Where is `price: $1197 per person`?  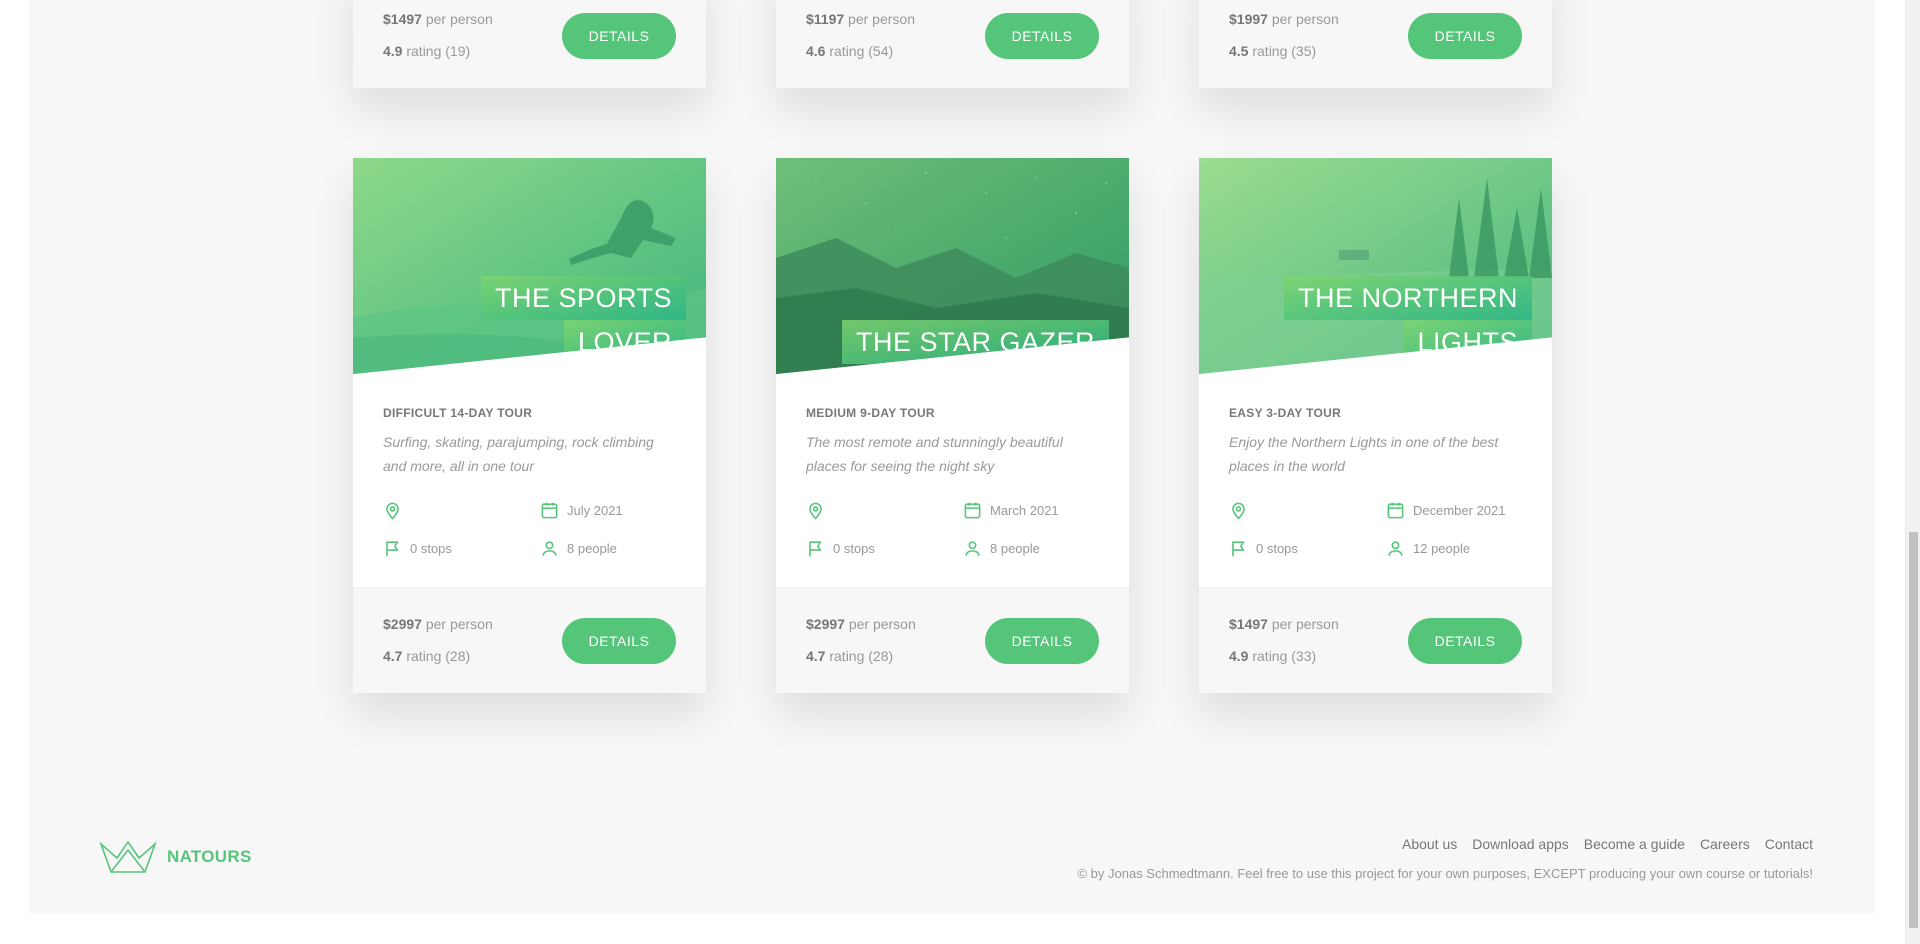
price: $1197 per person is located at coordinates (860, 19).